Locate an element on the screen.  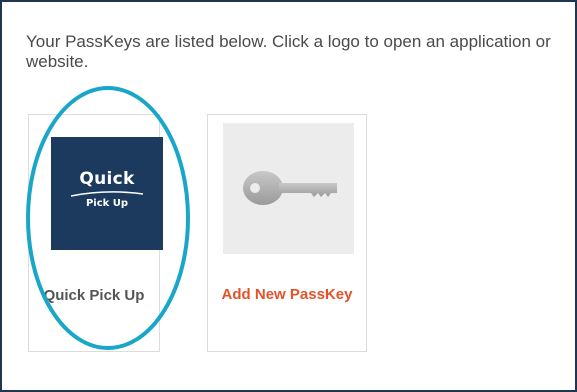
add-passkey-logo is located at coordinates (288, 188).